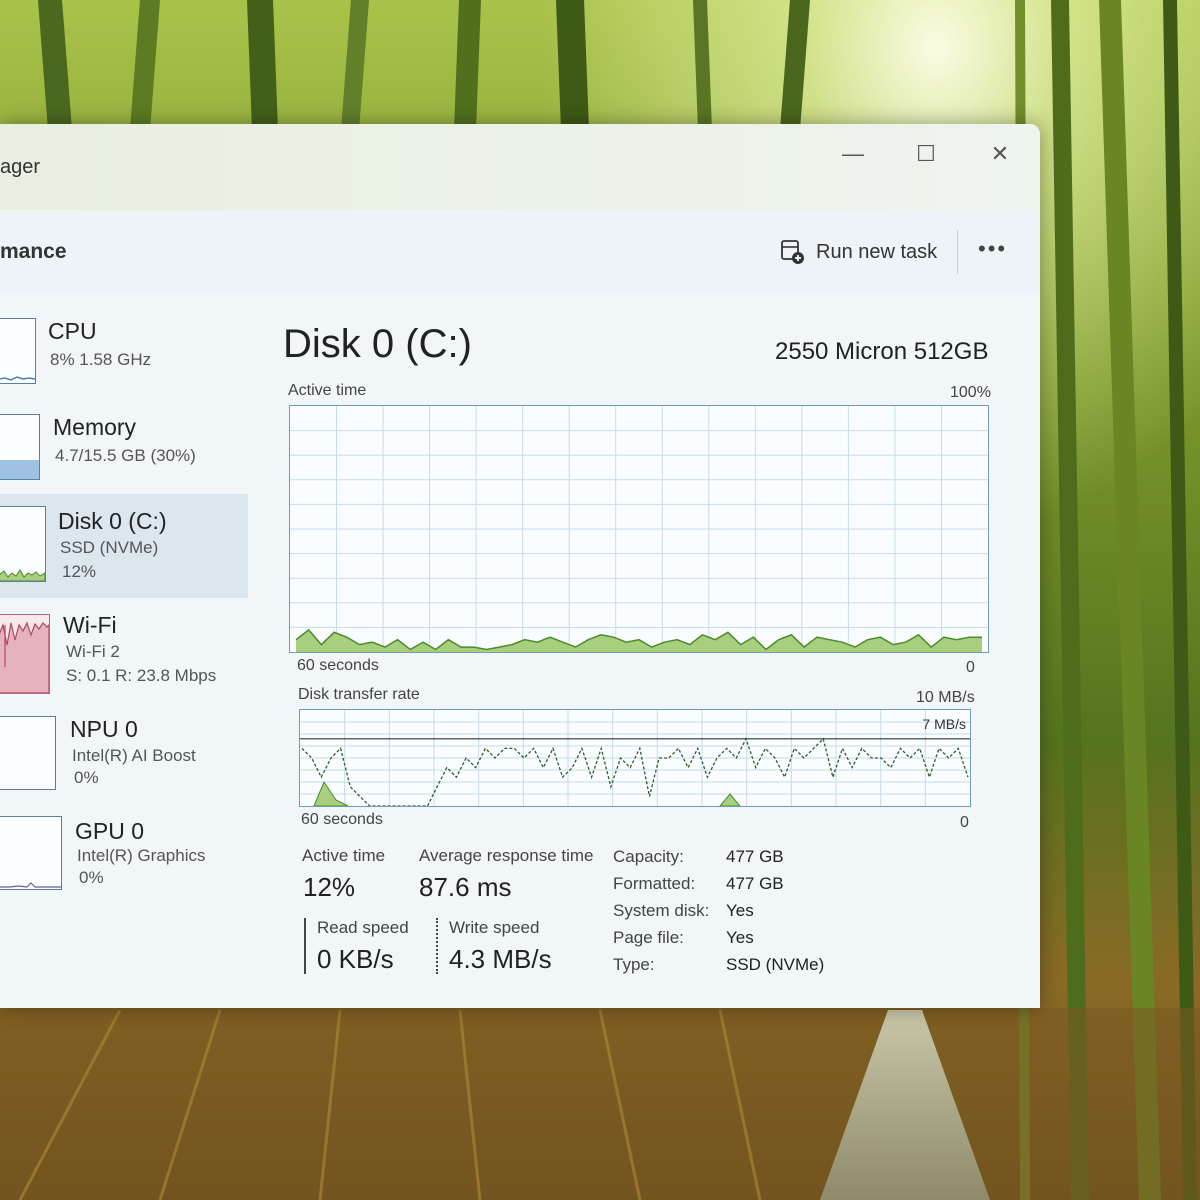 This screenshot has height=1200, width=1200. What do you see at coordinates (33, 251) in the screenshot?
I see `page-title: mance` at bounding box center [33, 251].